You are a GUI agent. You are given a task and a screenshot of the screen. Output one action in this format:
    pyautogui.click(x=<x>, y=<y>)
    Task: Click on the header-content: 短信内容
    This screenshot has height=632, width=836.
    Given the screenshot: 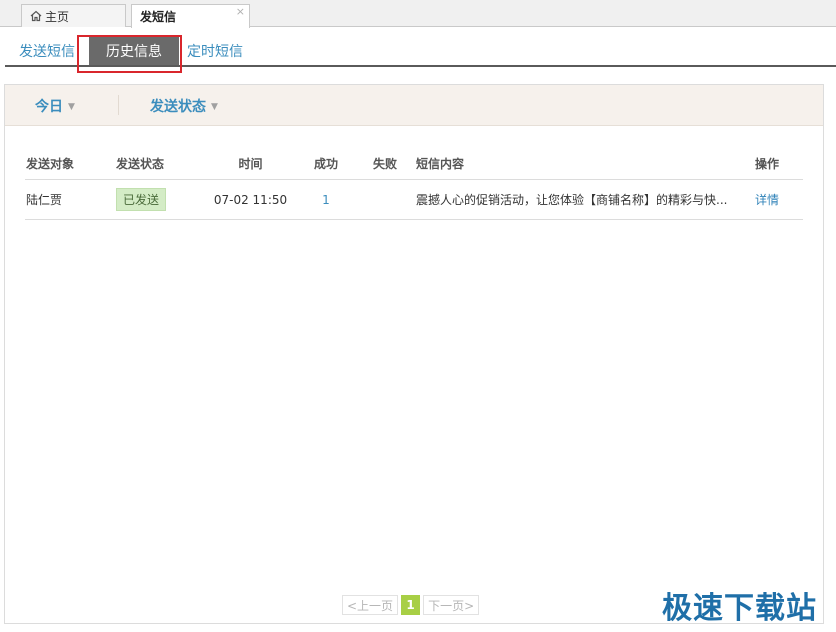 What is the action you would take?
    pyautogui.click(x=440, y=163)
    